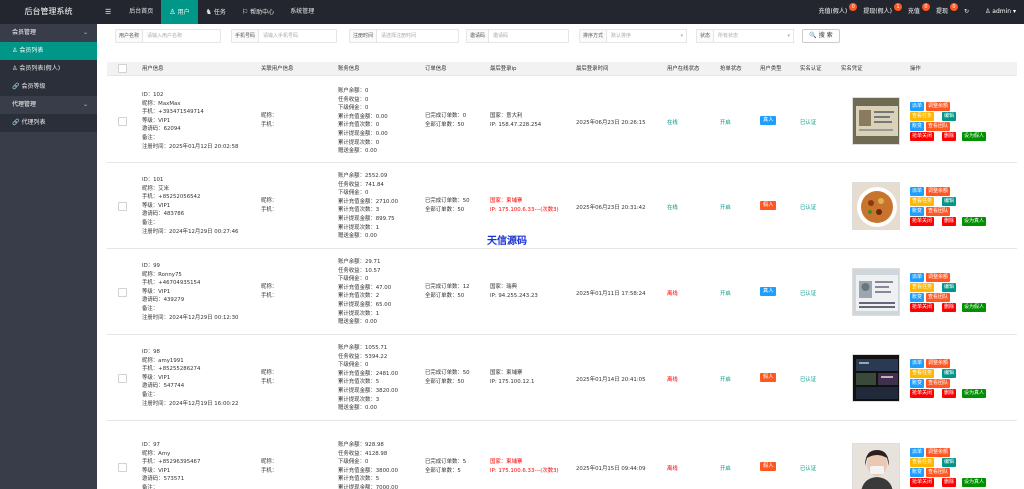 This screenshot has height=489, width=1024. What do you see at coordinates (141, 12) in the screenshot?
I see `topnav-item-1: 后台首页` at bounding box center [141, 12].